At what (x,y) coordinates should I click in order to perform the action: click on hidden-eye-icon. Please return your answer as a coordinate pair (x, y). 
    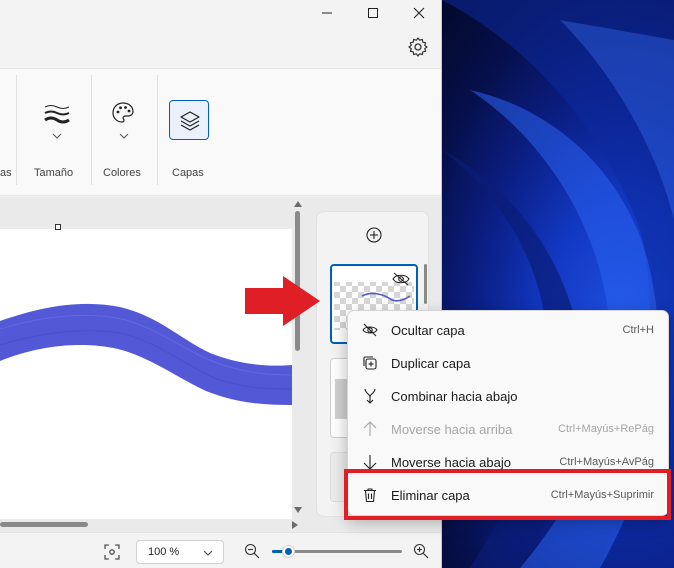
    Looking at the image, I should click on (401, 279).